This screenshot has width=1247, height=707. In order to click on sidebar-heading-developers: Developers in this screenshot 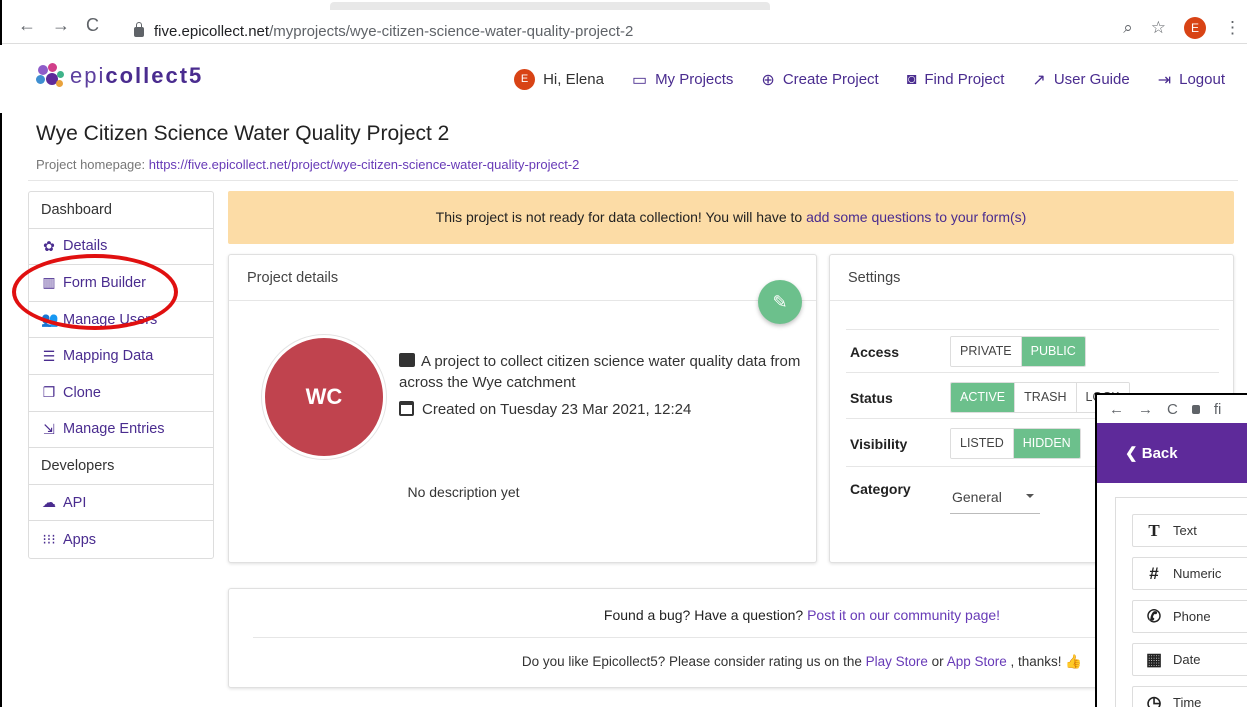, I will do `click(121, 466)`.